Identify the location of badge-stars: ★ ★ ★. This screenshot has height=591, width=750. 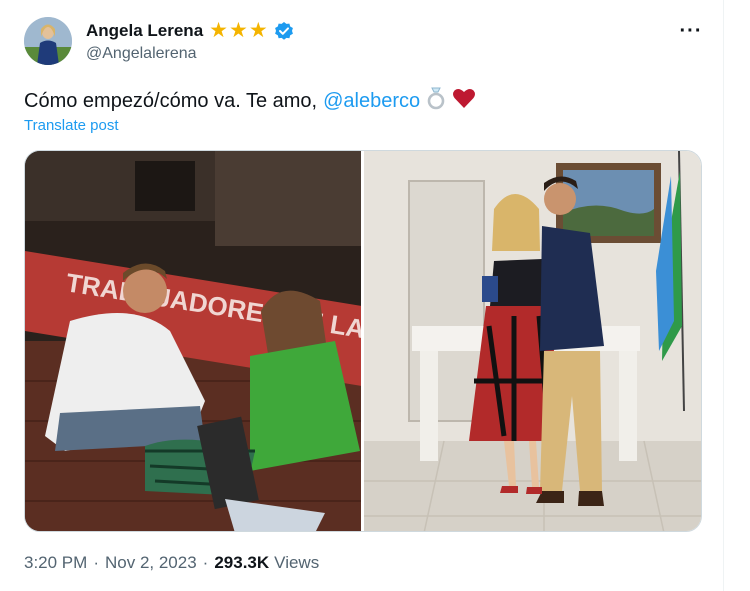
(238, 30).